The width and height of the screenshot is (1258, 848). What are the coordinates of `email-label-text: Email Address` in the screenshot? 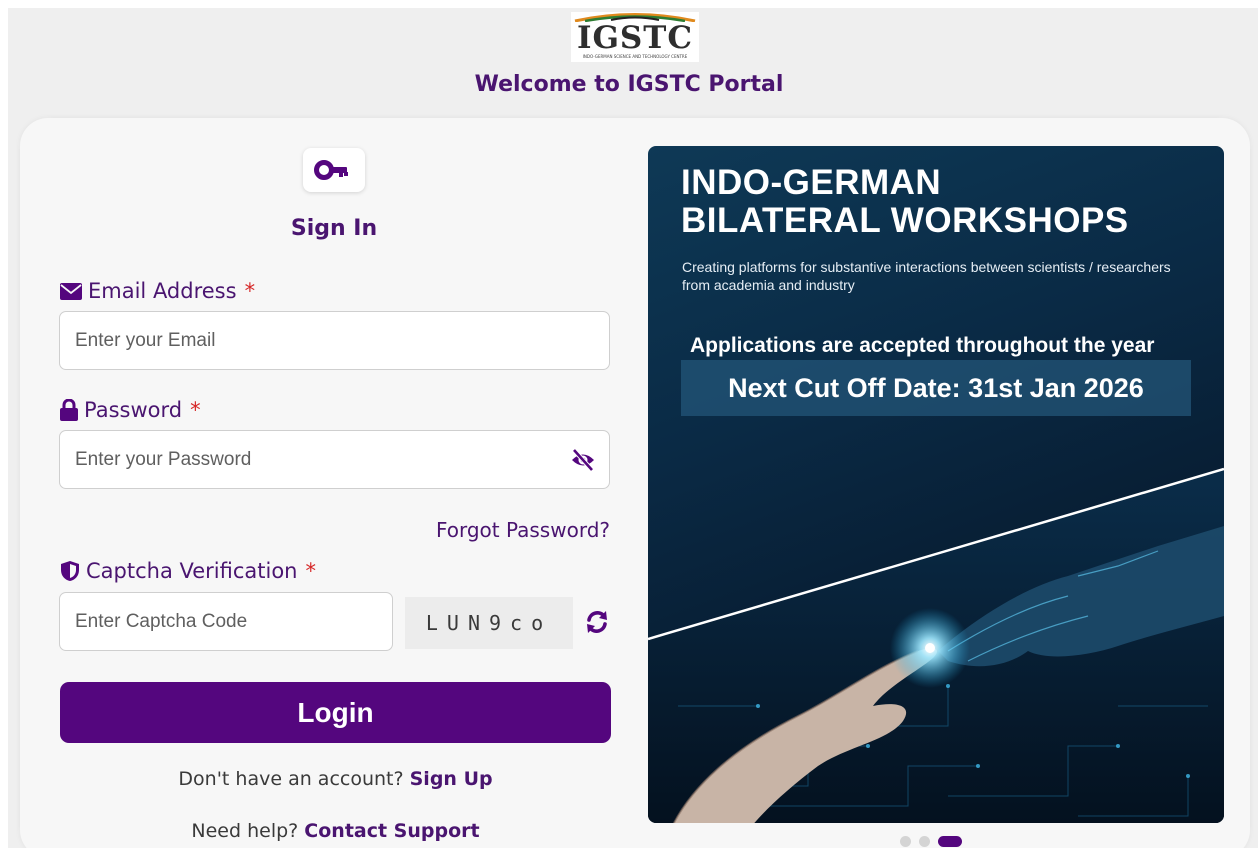 It's located at (162, 291).